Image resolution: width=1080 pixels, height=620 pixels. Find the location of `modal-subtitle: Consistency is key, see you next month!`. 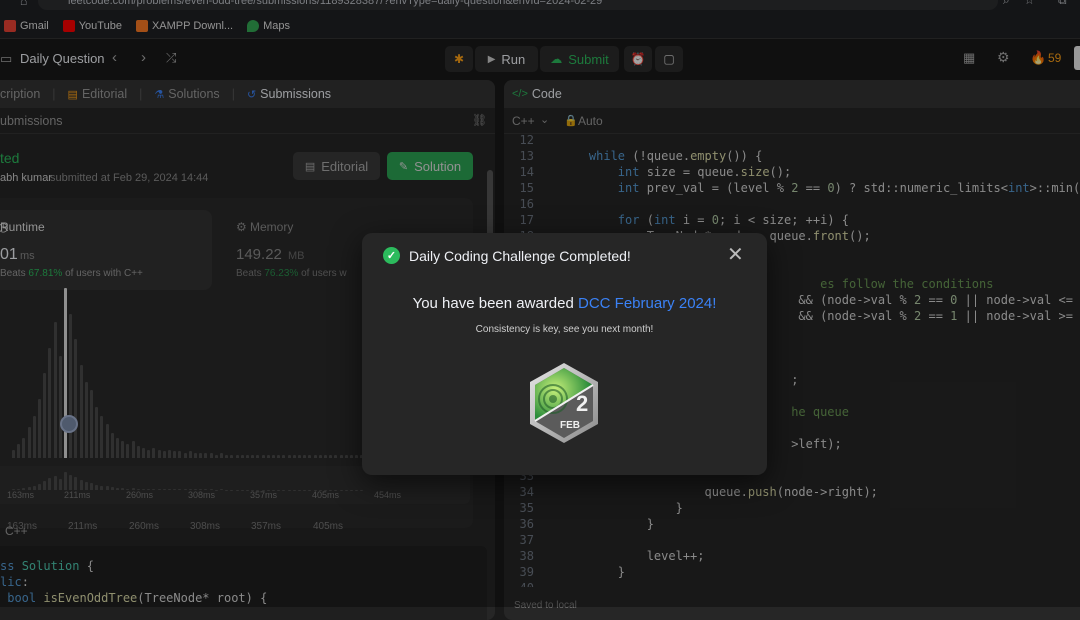

modal-subtitle: Consistency is key, see you next month! is located at coordinates (564, 329).